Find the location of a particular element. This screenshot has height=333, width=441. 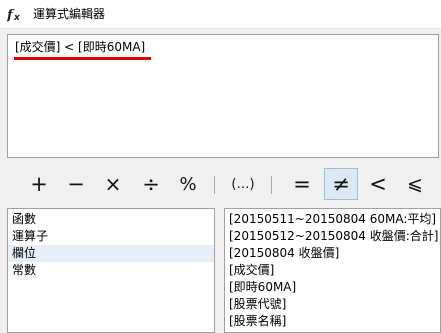

category-item-constants: 常數 is located at coordinates (111, 270).